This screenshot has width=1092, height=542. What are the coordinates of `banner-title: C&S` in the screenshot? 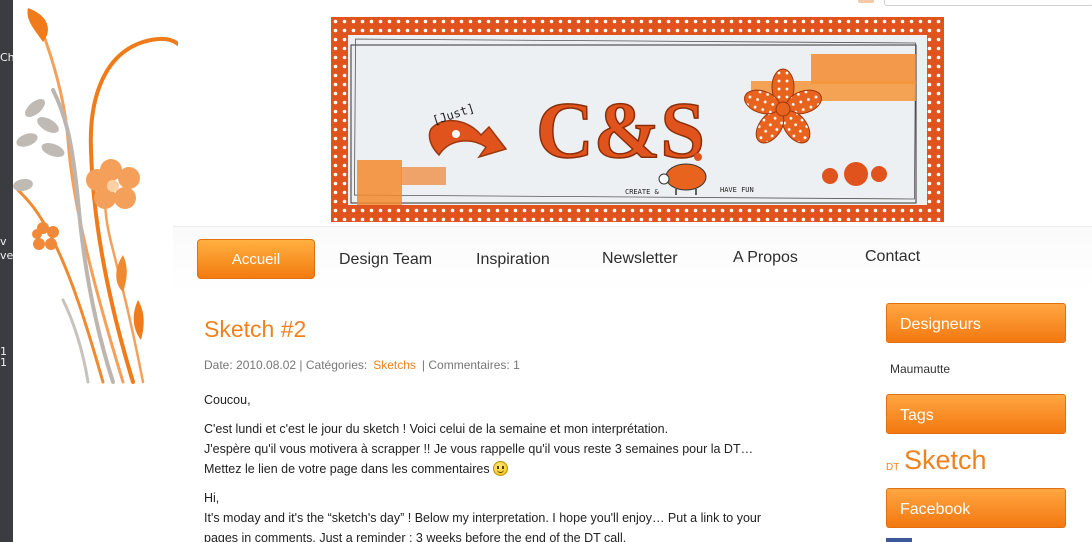 It's located at (620, 131).